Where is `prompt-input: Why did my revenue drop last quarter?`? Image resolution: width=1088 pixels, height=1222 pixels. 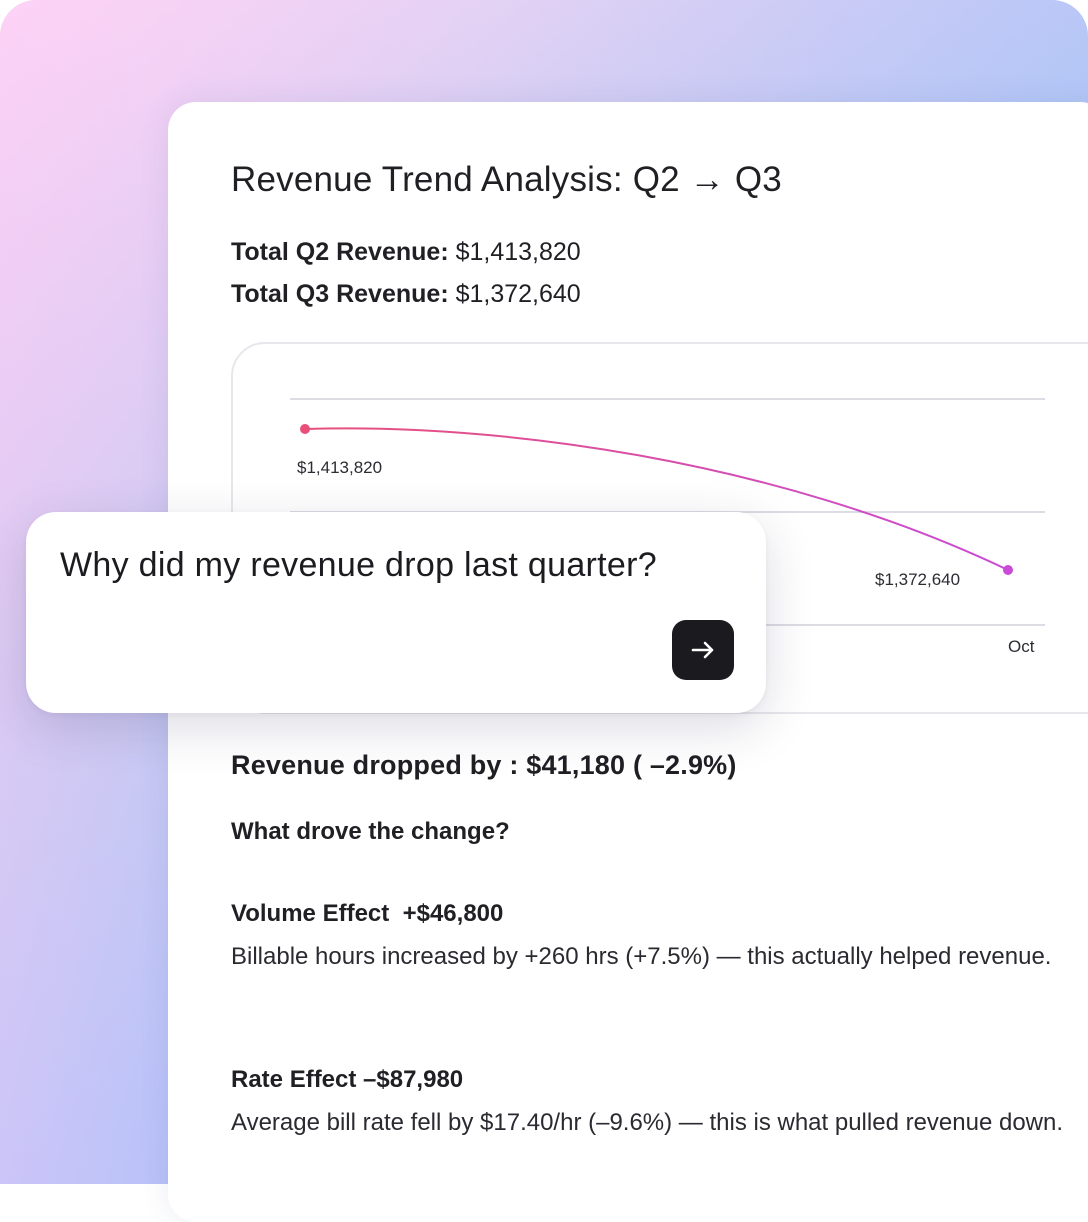 prompt-input: Why did my revenue drop last quarter? is located at coordinates (358, 565).